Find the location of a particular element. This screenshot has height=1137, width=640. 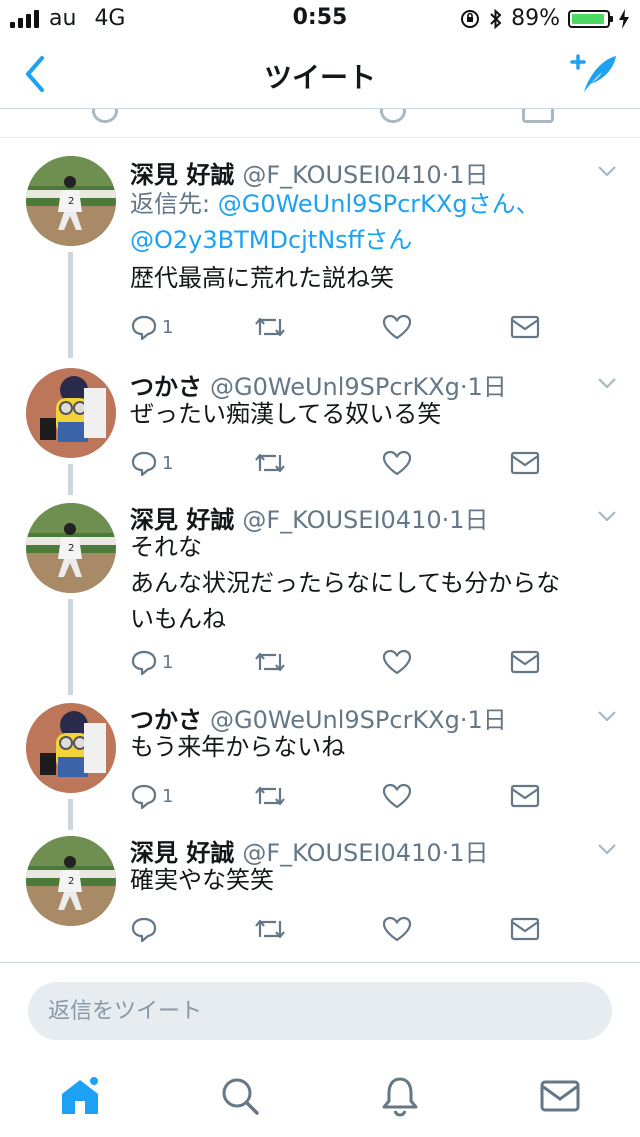

tweet-2: つかさ @G0WeUnl9SPcrKXg·1日 ぜったい痴漢してる奴いる笑 1 is located at coordinates (320, 427).